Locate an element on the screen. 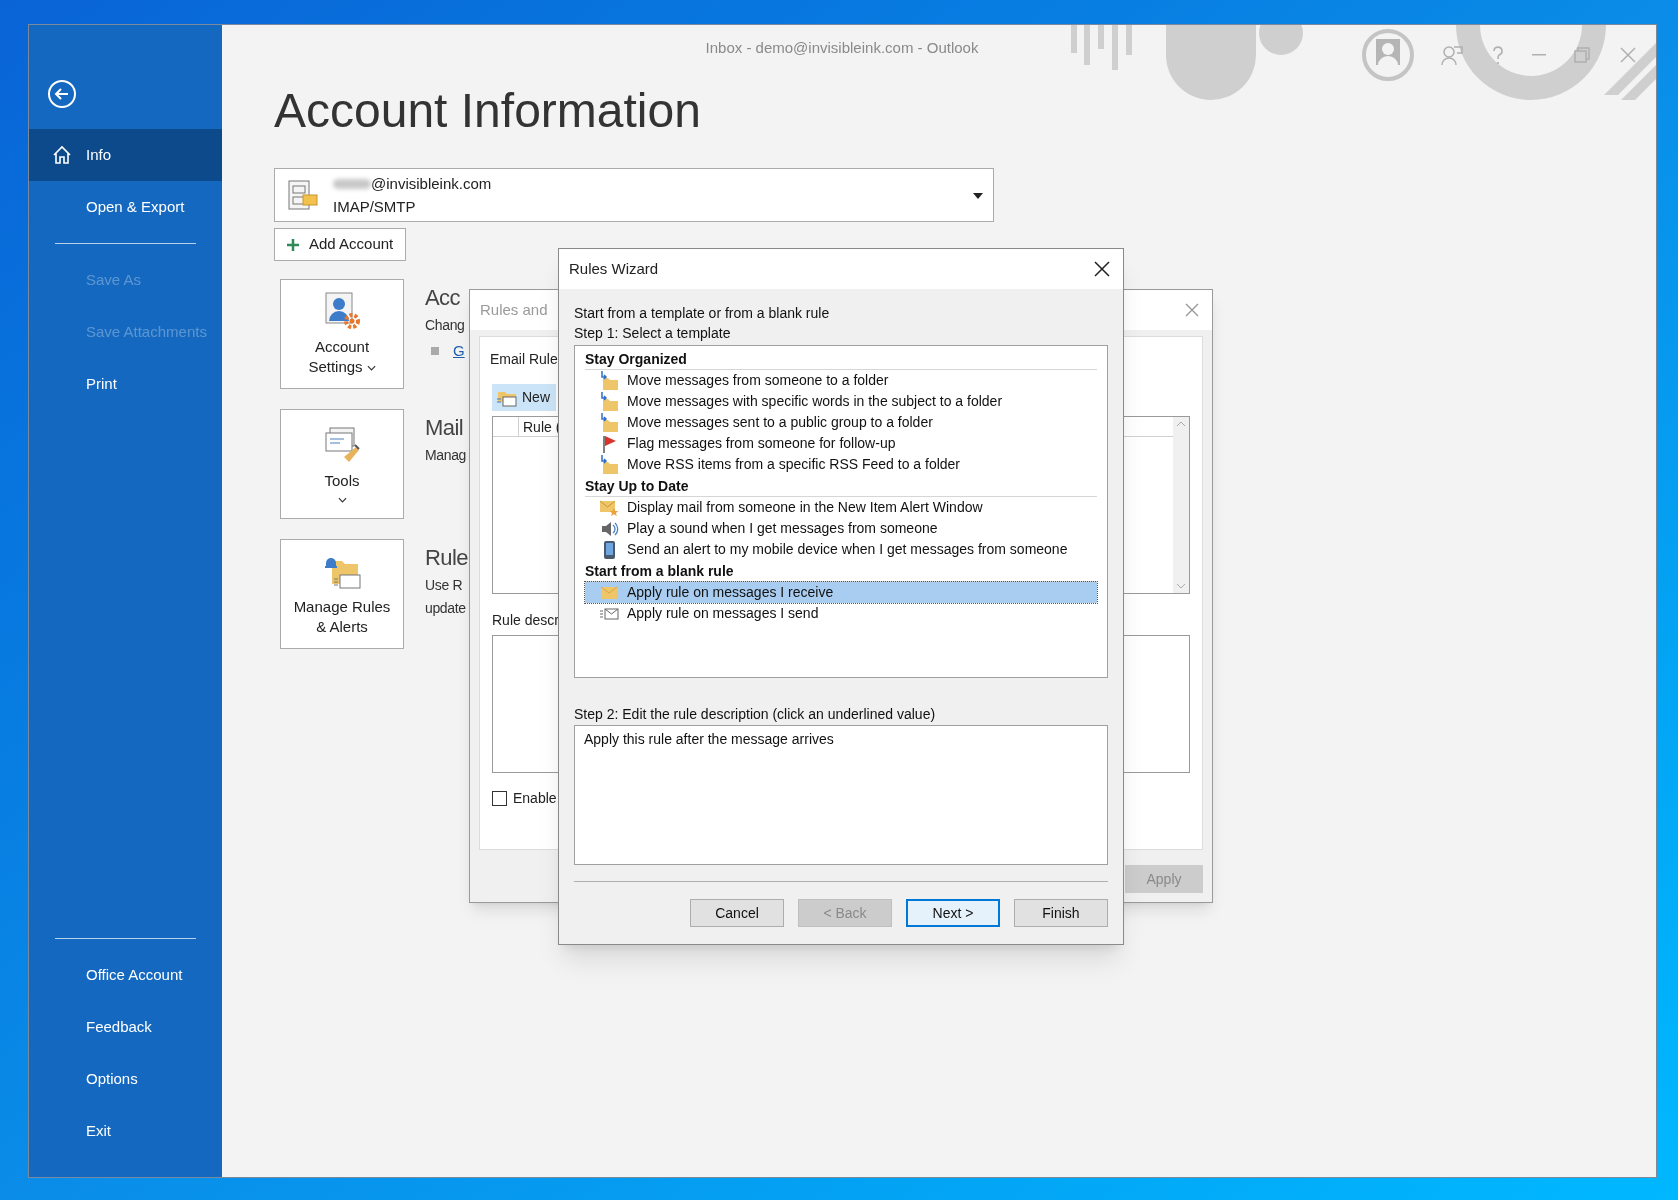 This screenshot has height=1200, width=1678. sidebar-item: Options is located at coordinates (125, 1079).